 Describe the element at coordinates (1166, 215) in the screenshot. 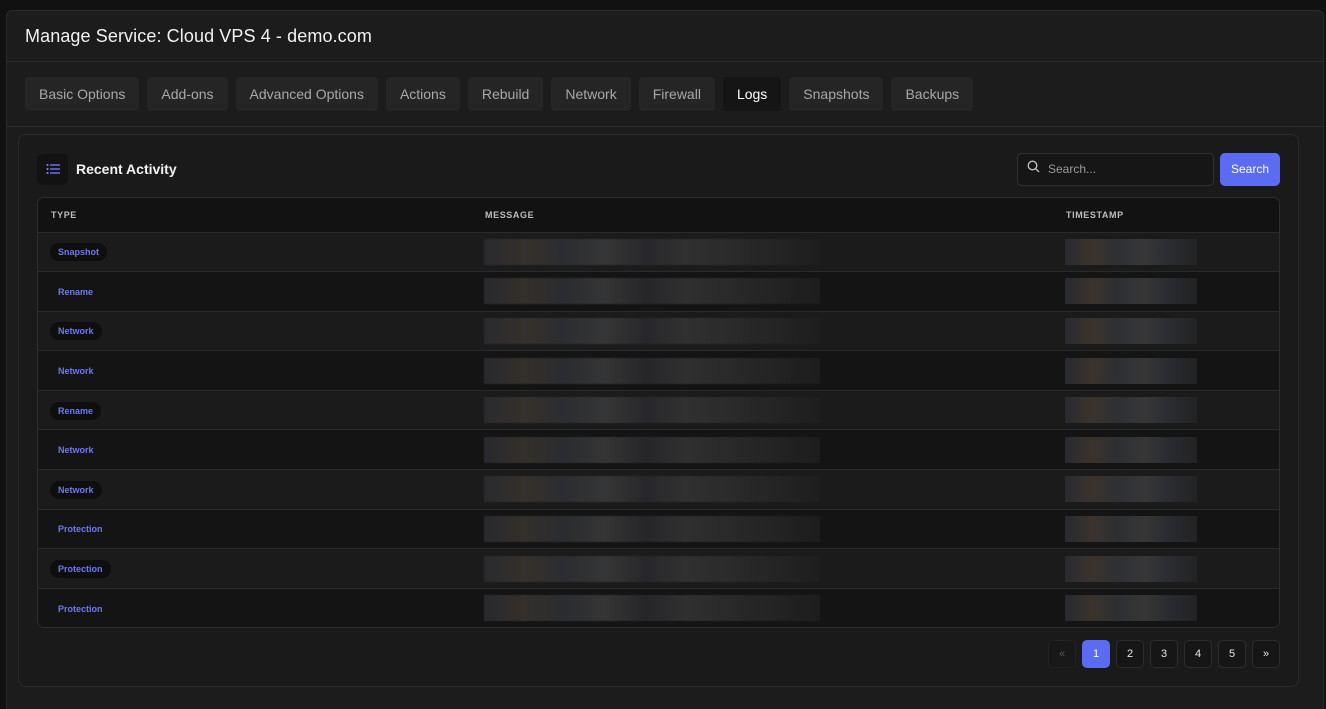

I see `column-header-timestamp: TIMESTAMP` at that location.